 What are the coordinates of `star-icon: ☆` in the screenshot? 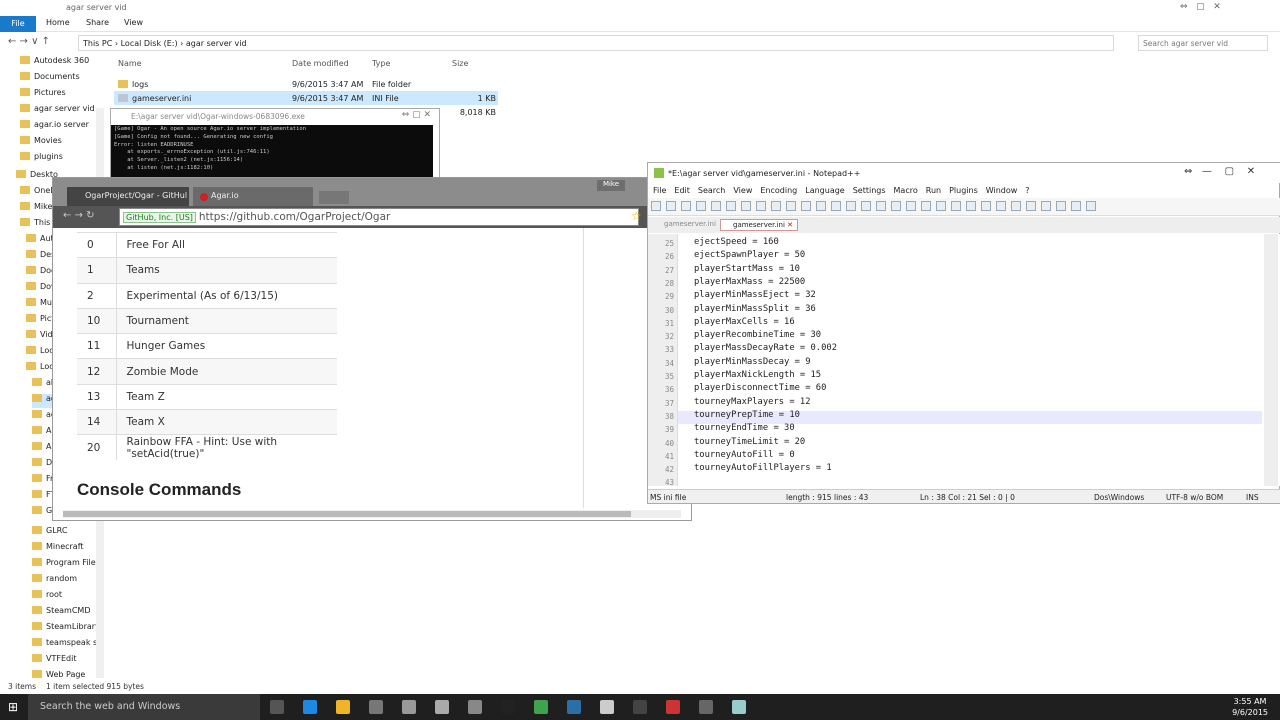 It's located at (636, 216).